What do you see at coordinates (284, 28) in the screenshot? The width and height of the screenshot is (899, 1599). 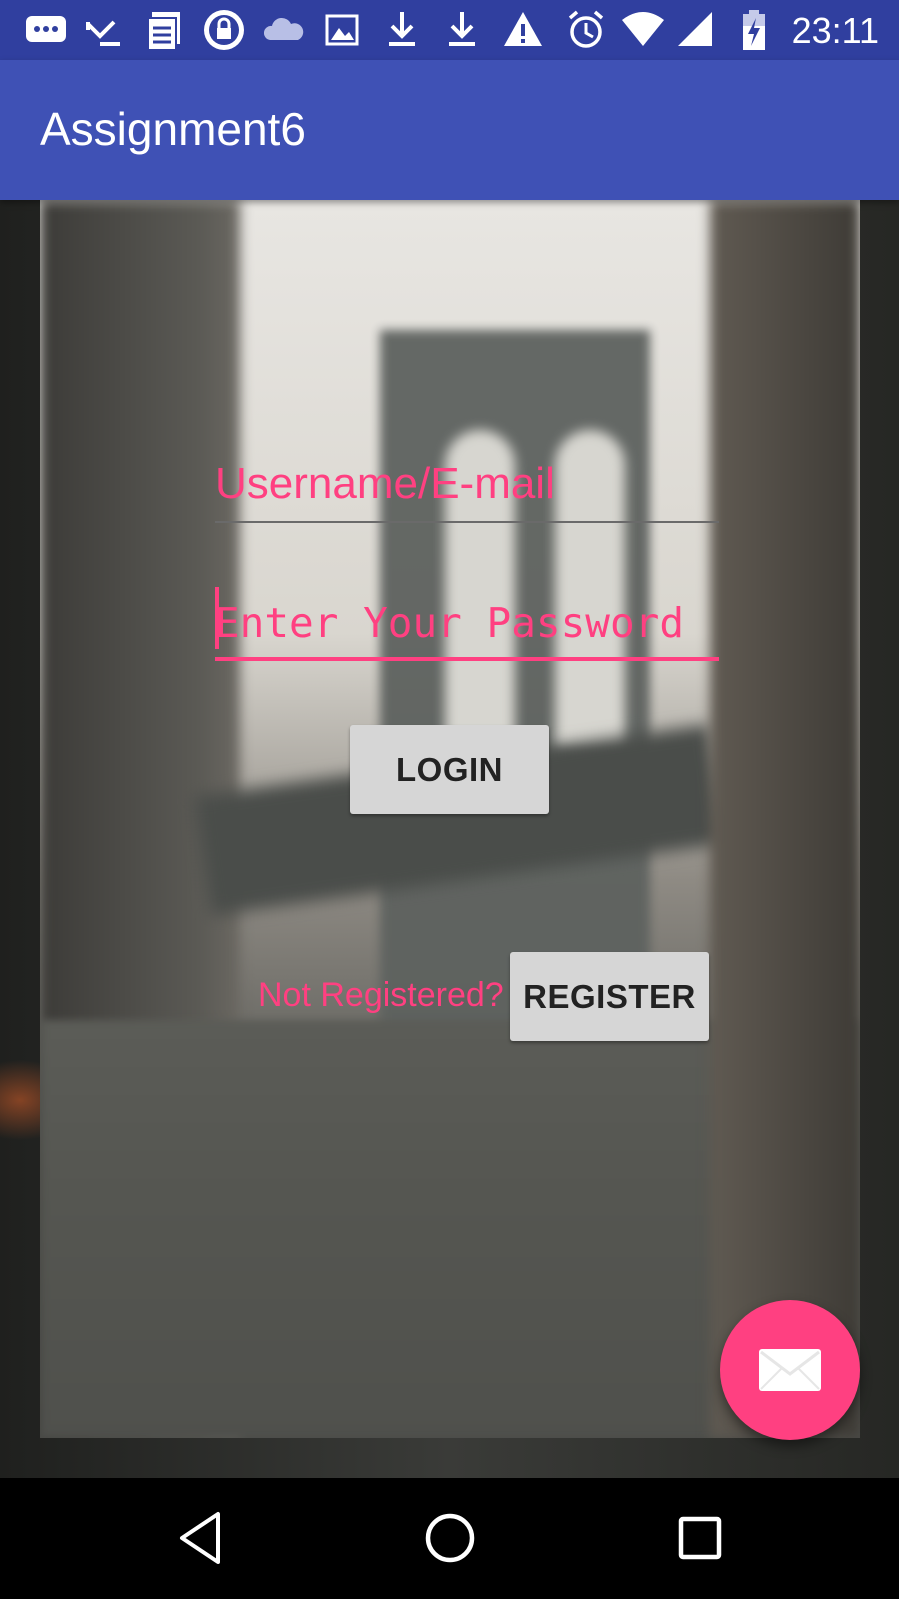 I see `cloud-icon` at bounding box center [284, 28].